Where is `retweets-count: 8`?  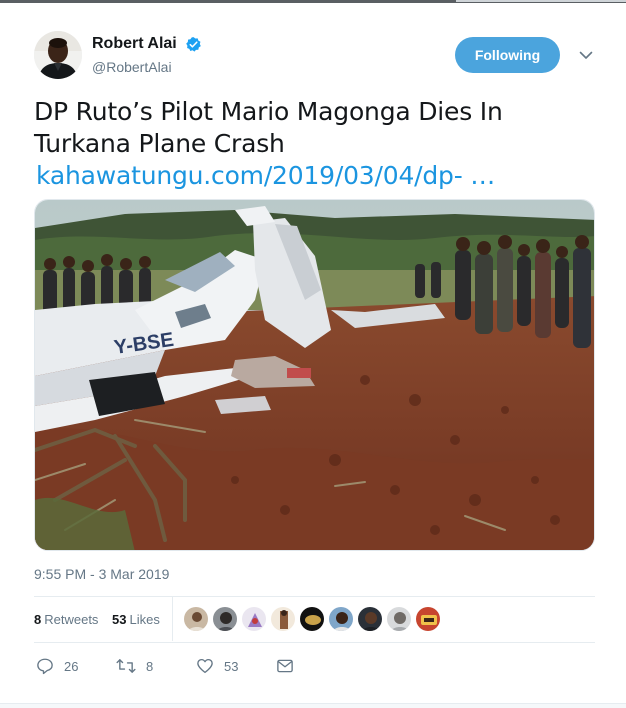
retweets-count: 8 is located at coordinates (38, 619).